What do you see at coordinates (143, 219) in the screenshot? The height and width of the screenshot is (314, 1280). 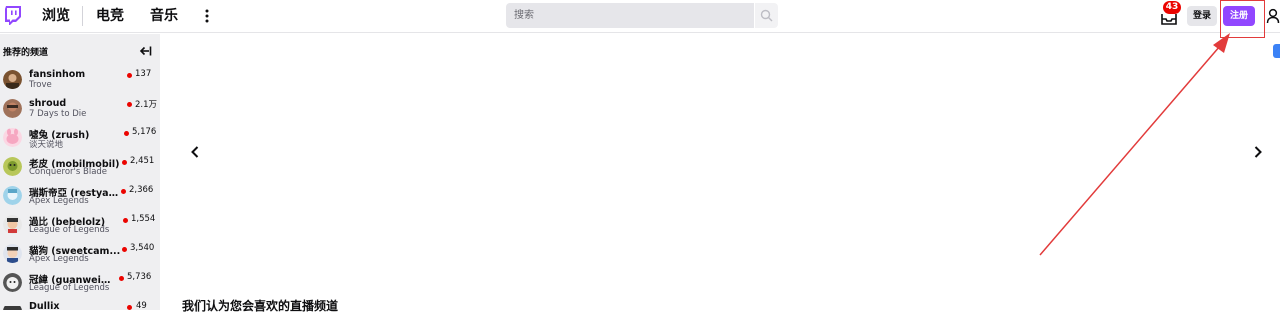 I see `viewer-count: 1,554` at bounding box center [143, 219].